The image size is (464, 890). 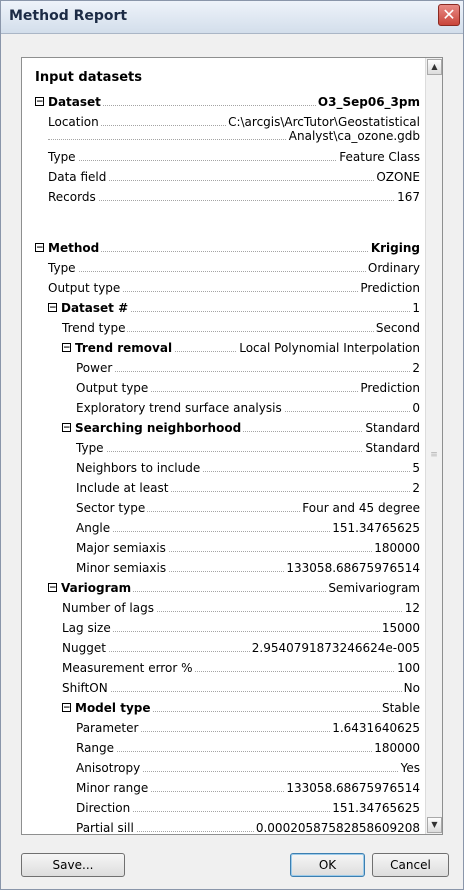 I want to click on parameter-row: Parameter 1.6431640625, so click(x=248, y=728).